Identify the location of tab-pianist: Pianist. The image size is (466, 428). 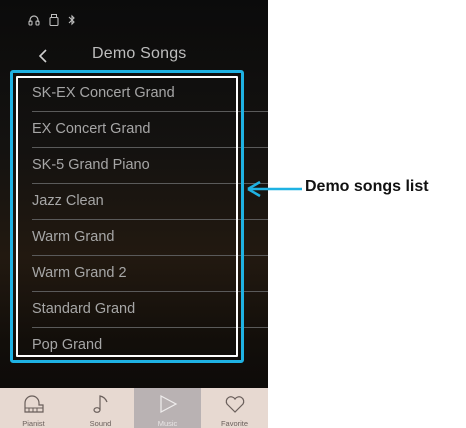
(33, 408).